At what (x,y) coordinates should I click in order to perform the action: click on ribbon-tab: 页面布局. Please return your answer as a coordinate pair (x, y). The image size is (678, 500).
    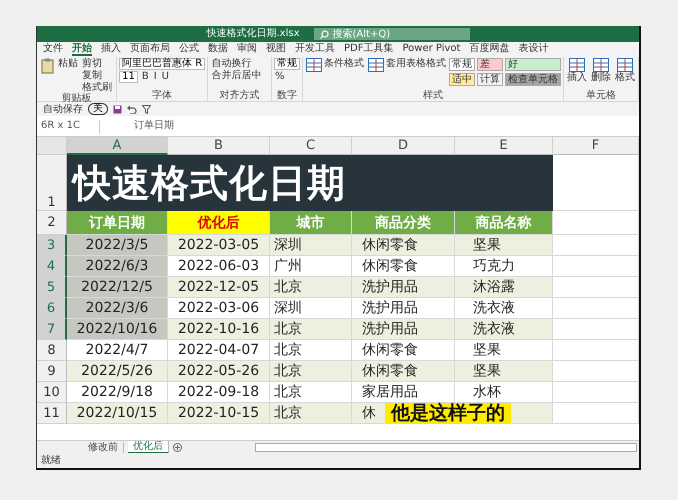
    Looking at the image, I should click on (150, 49).